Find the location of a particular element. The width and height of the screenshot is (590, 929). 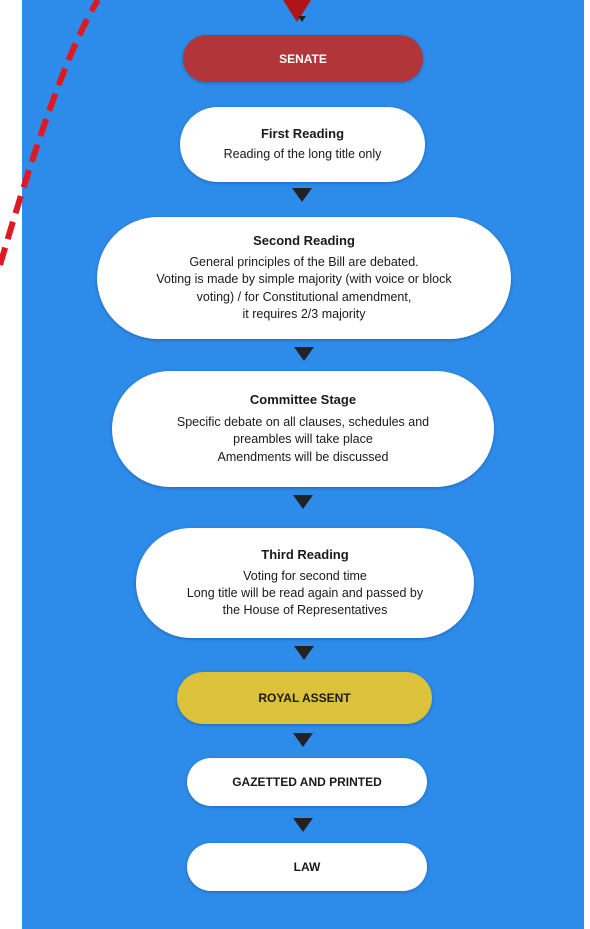

senate-title: SENATE is located at coordinates (303, 58).